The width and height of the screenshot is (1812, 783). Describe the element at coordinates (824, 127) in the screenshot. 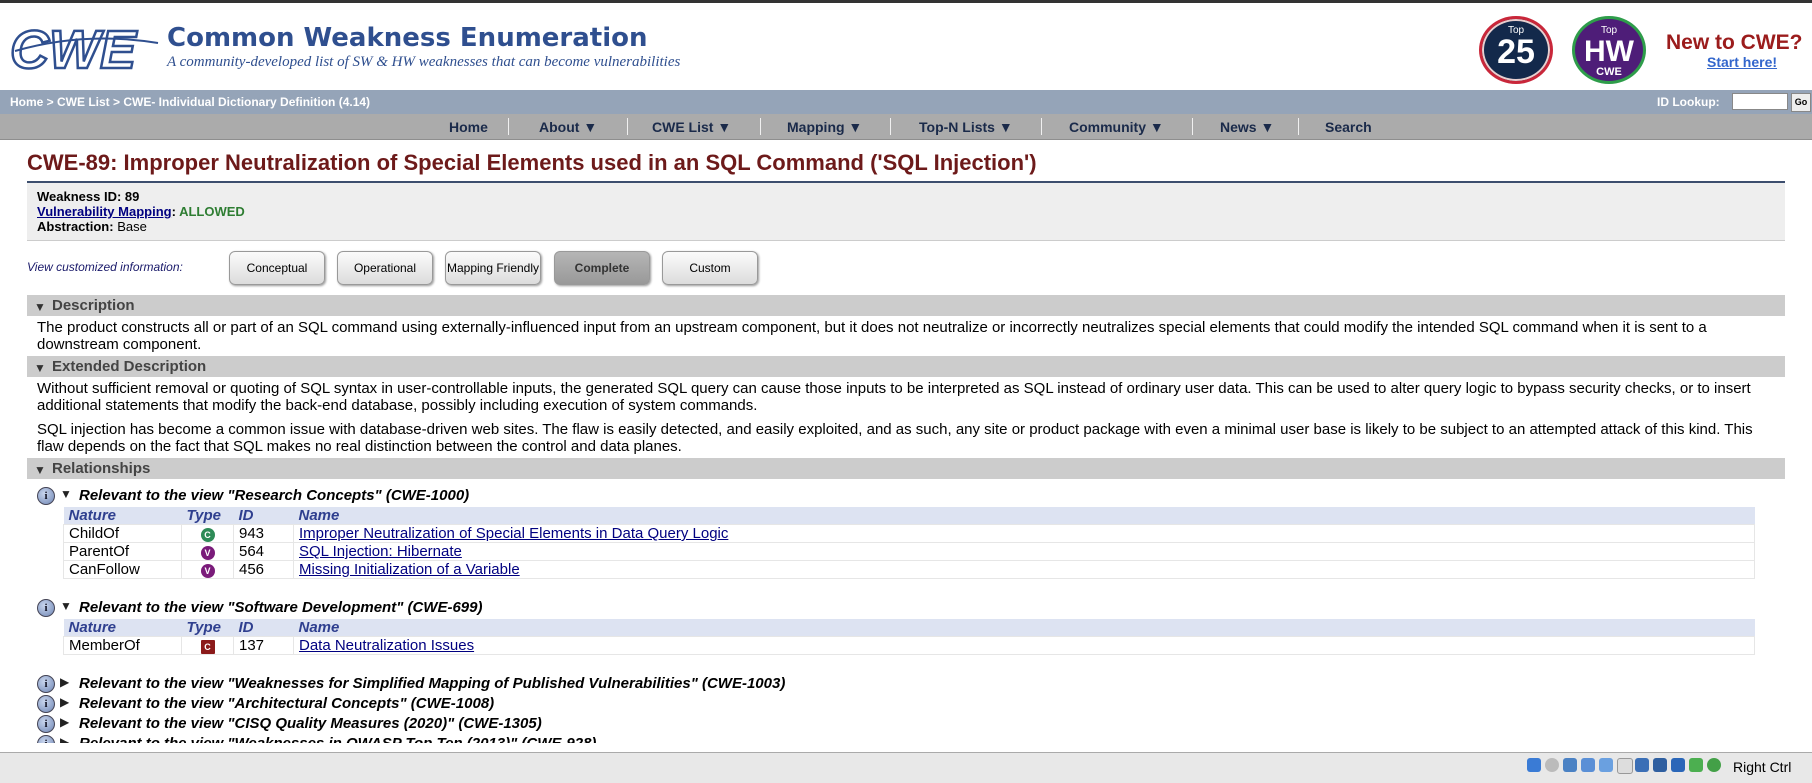

I see `nav-mapping: Mapping ▼` at that location.